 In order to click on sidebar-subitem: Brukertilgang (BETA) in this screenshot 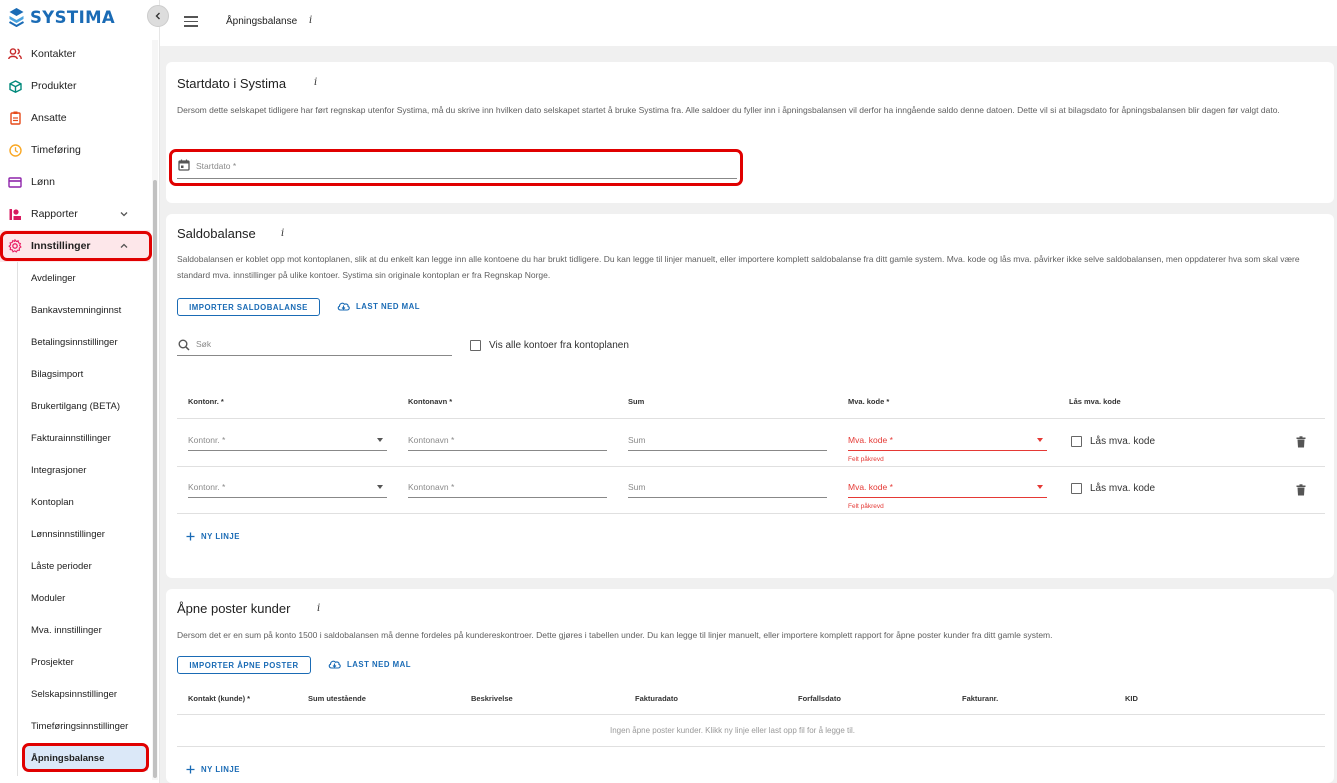, I will do `click(86, 406)`.